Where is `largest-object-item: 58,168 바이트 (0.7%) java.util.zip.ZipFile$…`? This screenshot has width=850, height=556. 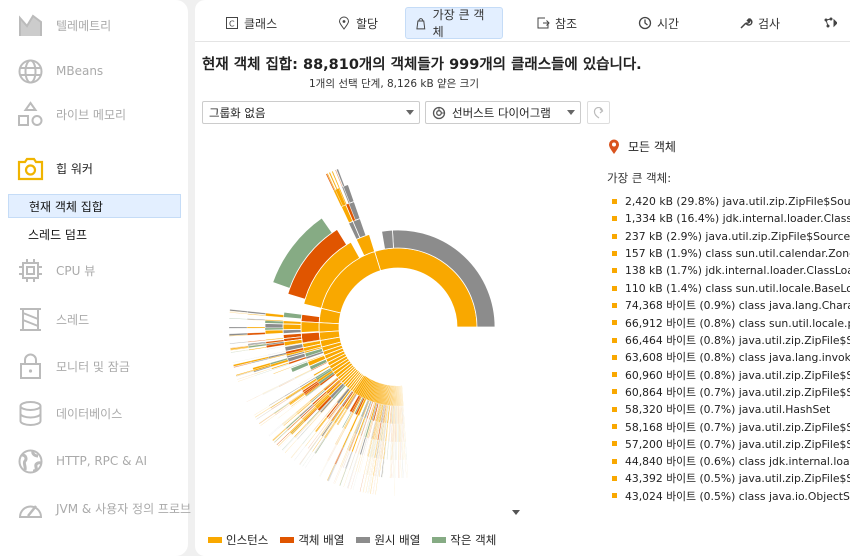
largest-object-item: 58,168 바이트 (0.7%) java.util.zip.ZipFile$… is located at coordinates (731, 426).